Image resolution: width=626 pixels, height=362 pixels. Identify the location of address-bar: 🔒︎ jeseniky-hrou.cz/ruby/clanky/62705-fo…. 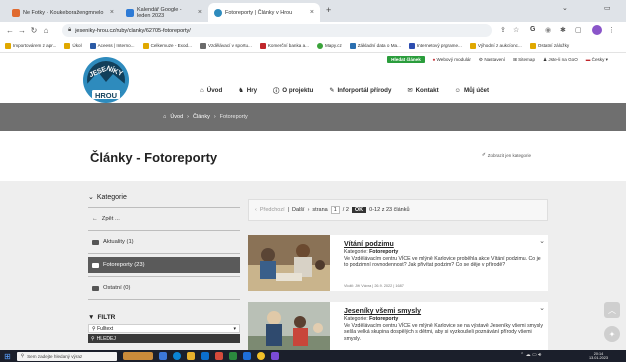
(277, 30).